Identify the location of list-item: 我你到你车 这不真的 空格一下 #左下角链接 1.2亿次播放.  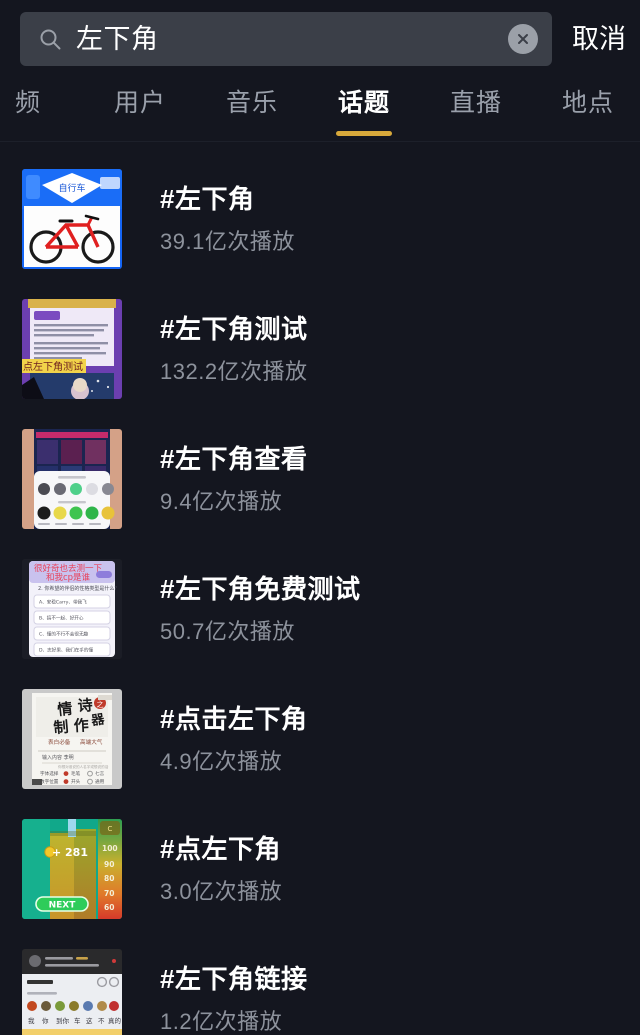
(320, 984).